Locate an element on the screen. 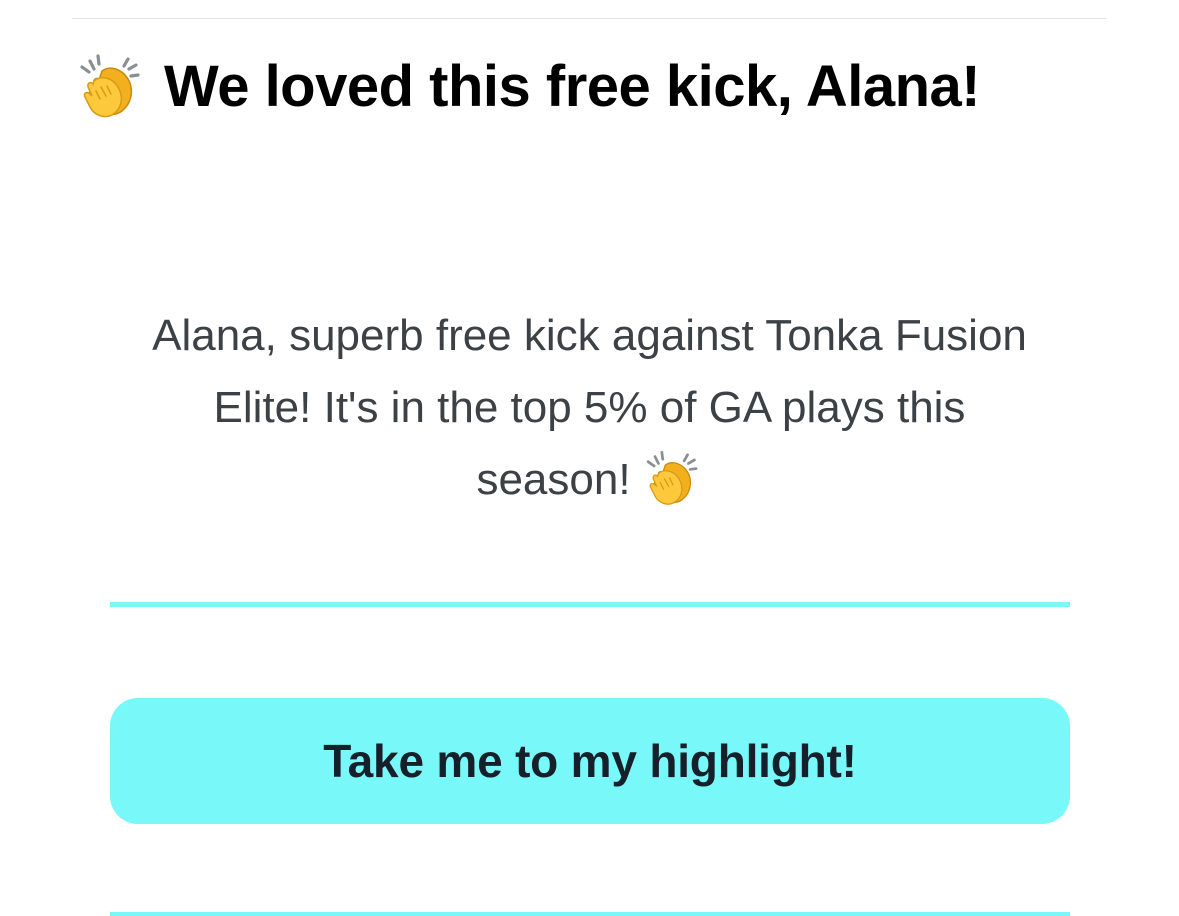  view-highlight-button-label: Take me to my highlight! is located at coordinates (590, 761).